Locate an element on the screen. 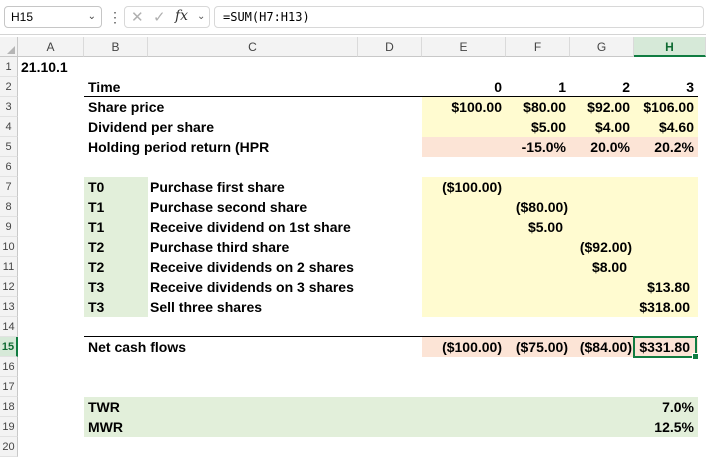 The width and height of the screenshot is (706, 457). column-header-g: G is located at coordinates (602, 47).